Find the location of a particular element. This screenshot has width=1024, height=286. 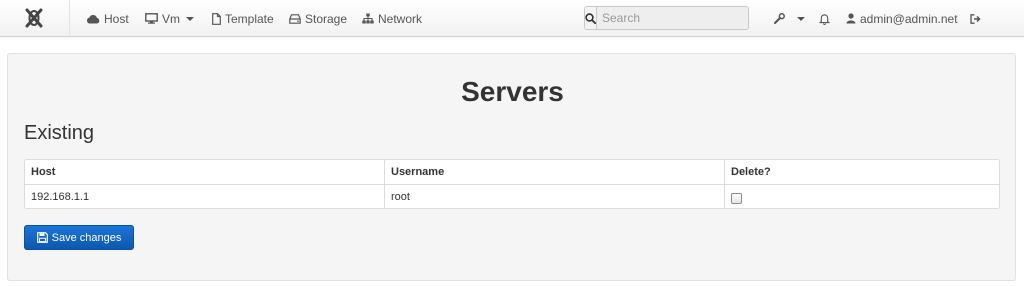

table-row: 192.168.1.1 root is located at coordinates (512, 196).